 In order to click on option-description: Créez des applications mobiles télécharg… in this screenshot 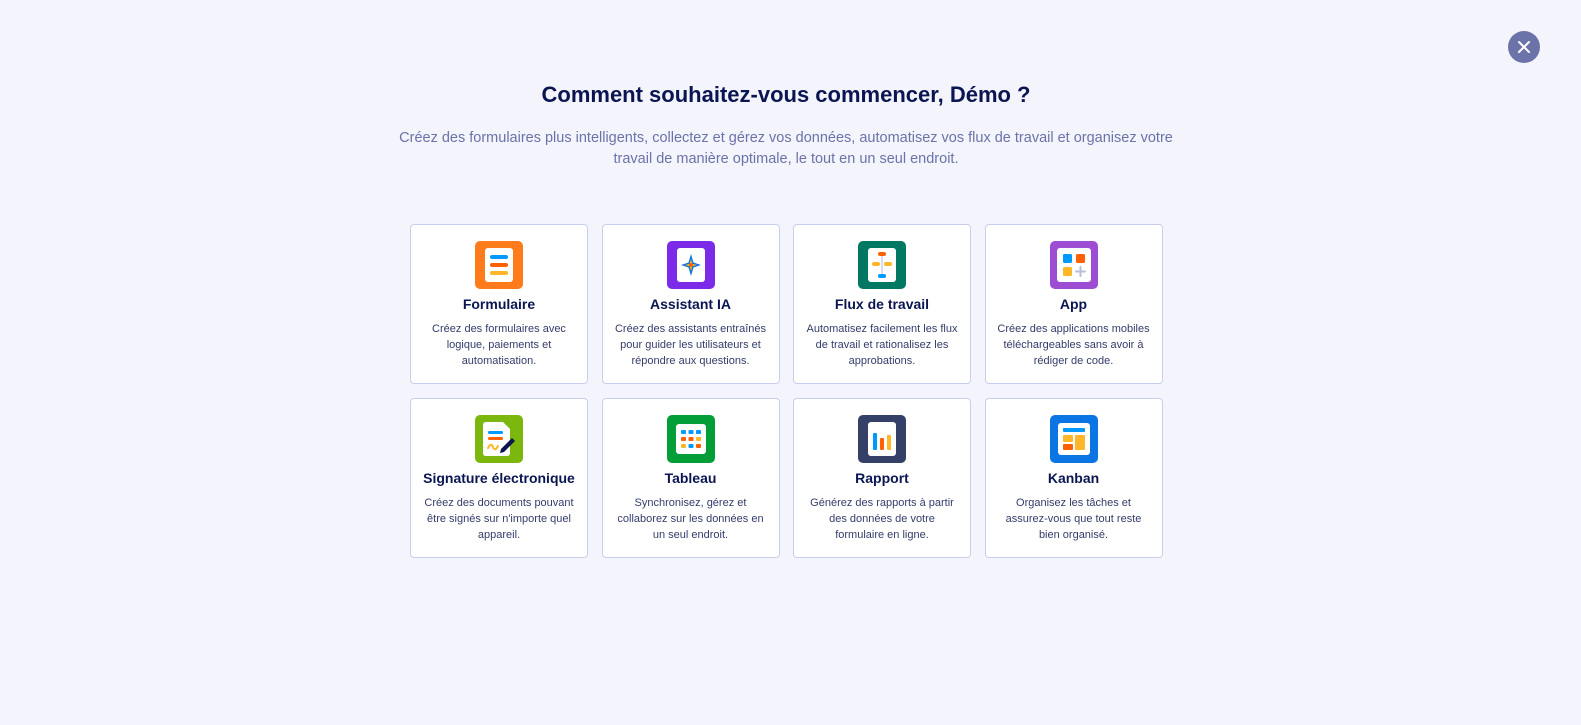, I will do `click(1073, 345)`.